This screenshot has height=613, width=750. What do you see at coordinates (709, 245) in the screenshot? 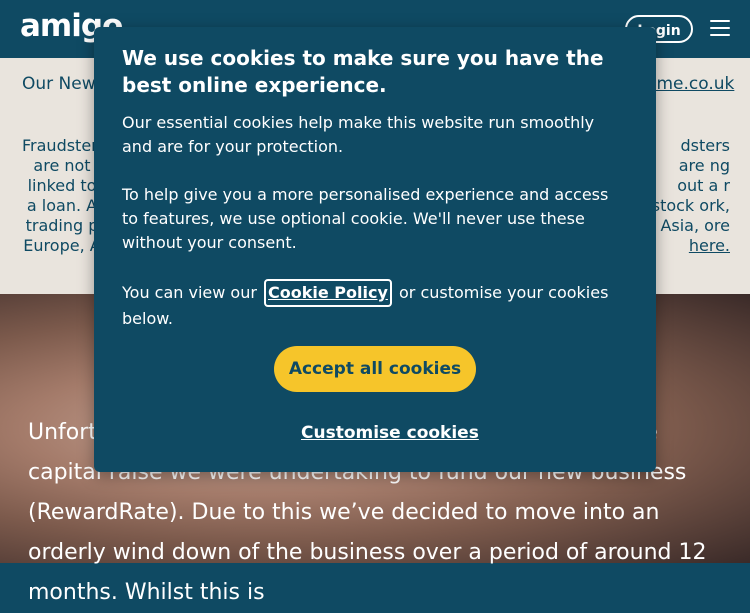
I see `here-link: here.` at bounding box center [709, 245].